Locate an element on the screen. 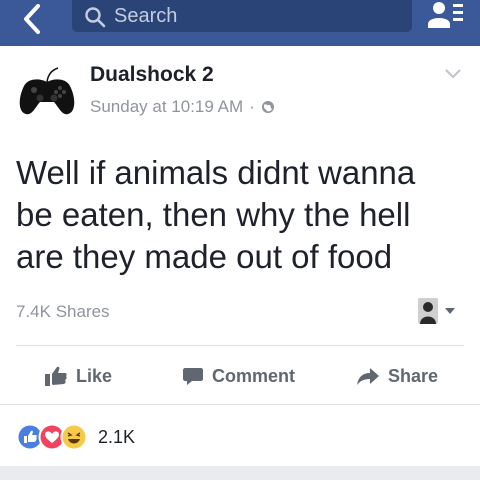 The width and height of the screenshot is (480, 480). post-actions: Like Comment Share is located at coordinates (240, 376).